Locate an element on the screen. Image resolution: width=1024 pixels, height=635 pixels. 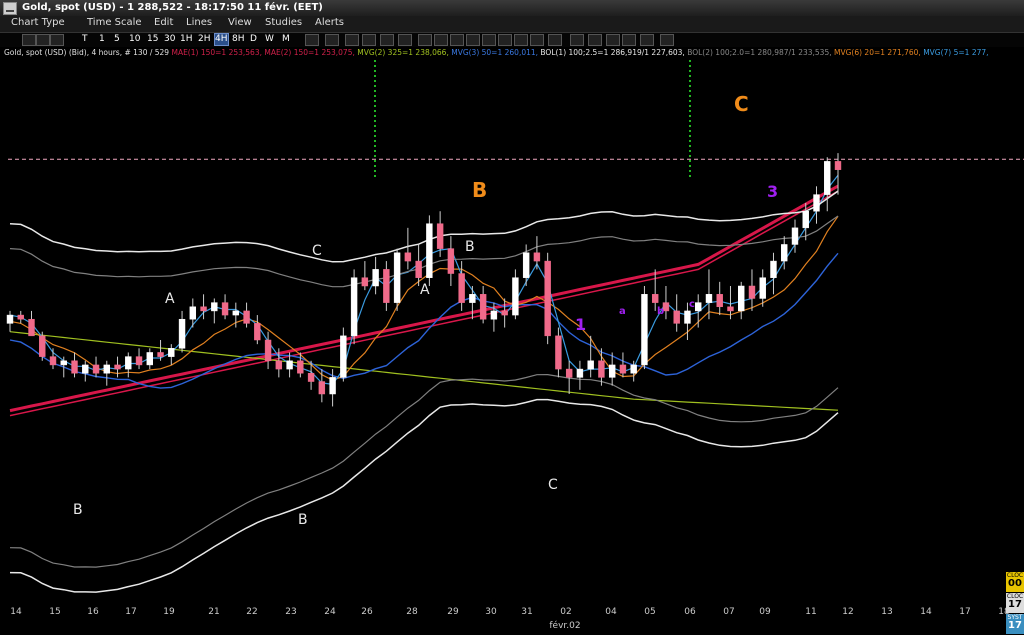
cursor-icon is located at coordinates (332, 40).